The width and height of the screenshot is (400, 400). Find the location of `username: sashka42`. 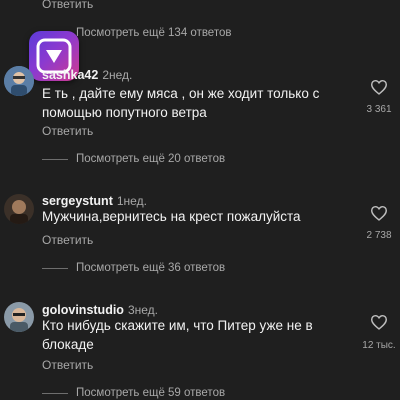

username: sashka42 is located at coordinates (70, 75).